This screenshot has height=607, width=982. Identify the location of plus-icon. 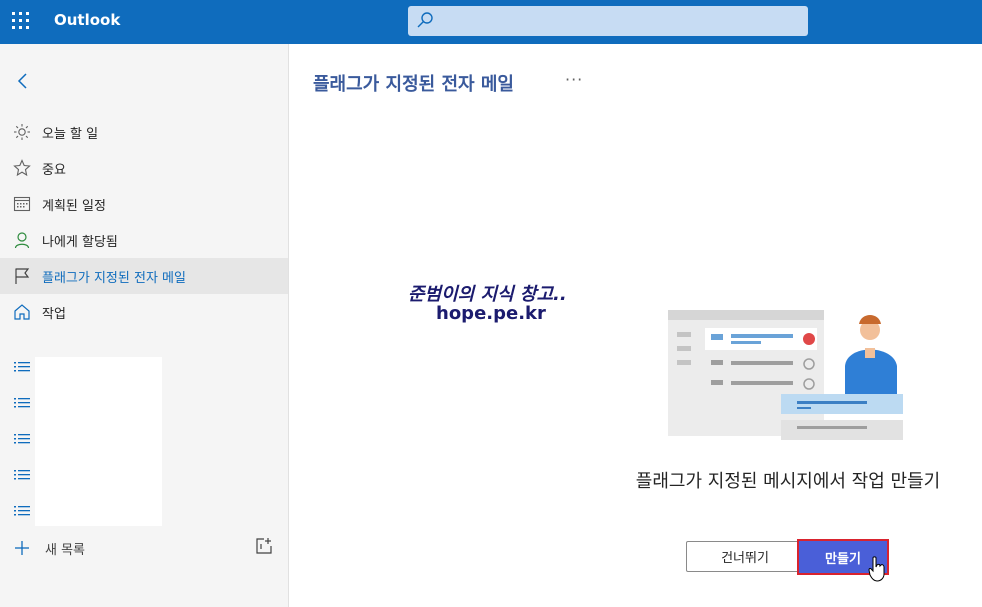
(22, 548).